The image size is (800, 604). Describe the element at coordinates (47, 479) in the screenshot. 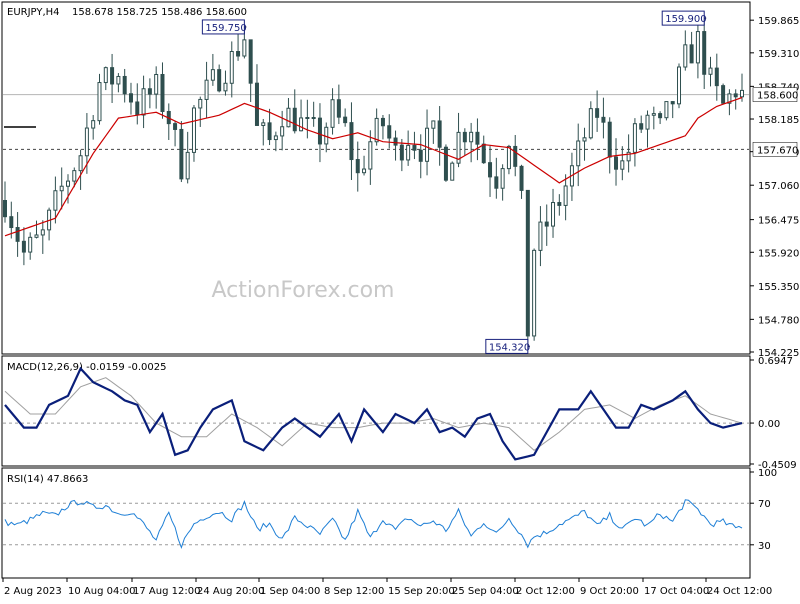

I see `rsi-title: RSI(14) 47.8663` at that location.